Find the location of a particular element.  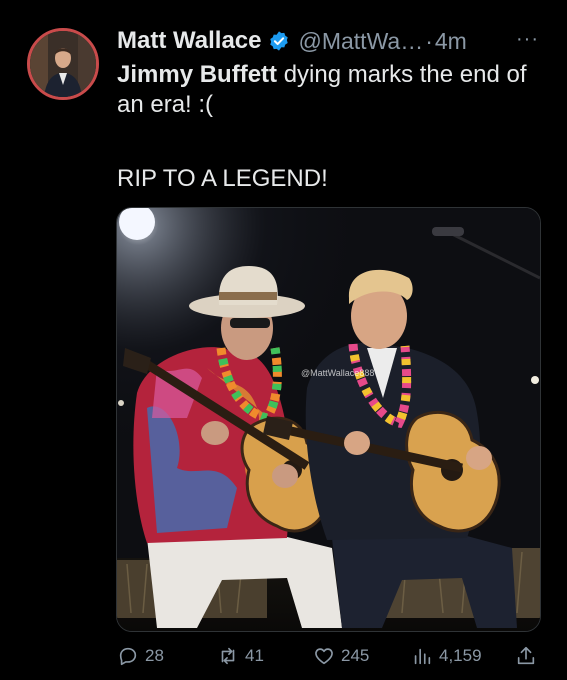

views-button: 4,159 is located at coordinates (446, 656).